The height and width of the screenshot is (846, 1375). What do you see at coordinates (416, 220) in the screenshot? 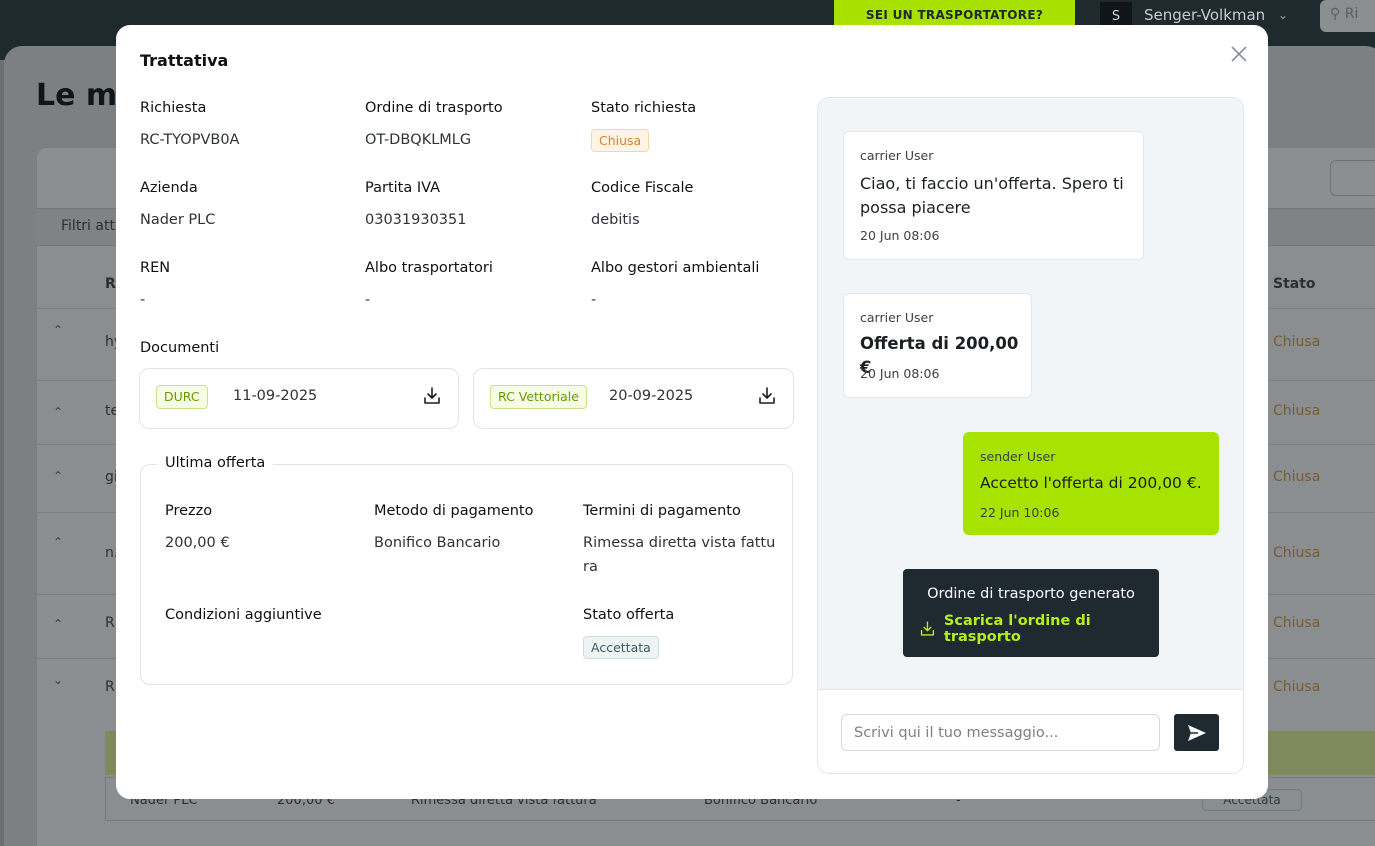
I see `vat-value: 03031930351` at bounding box center [416, 220].